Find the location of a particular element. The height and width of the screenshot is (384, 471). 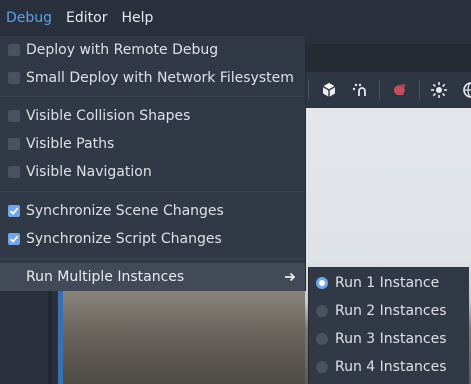

menu-debug: Debug is located at coordinates (30, 18).